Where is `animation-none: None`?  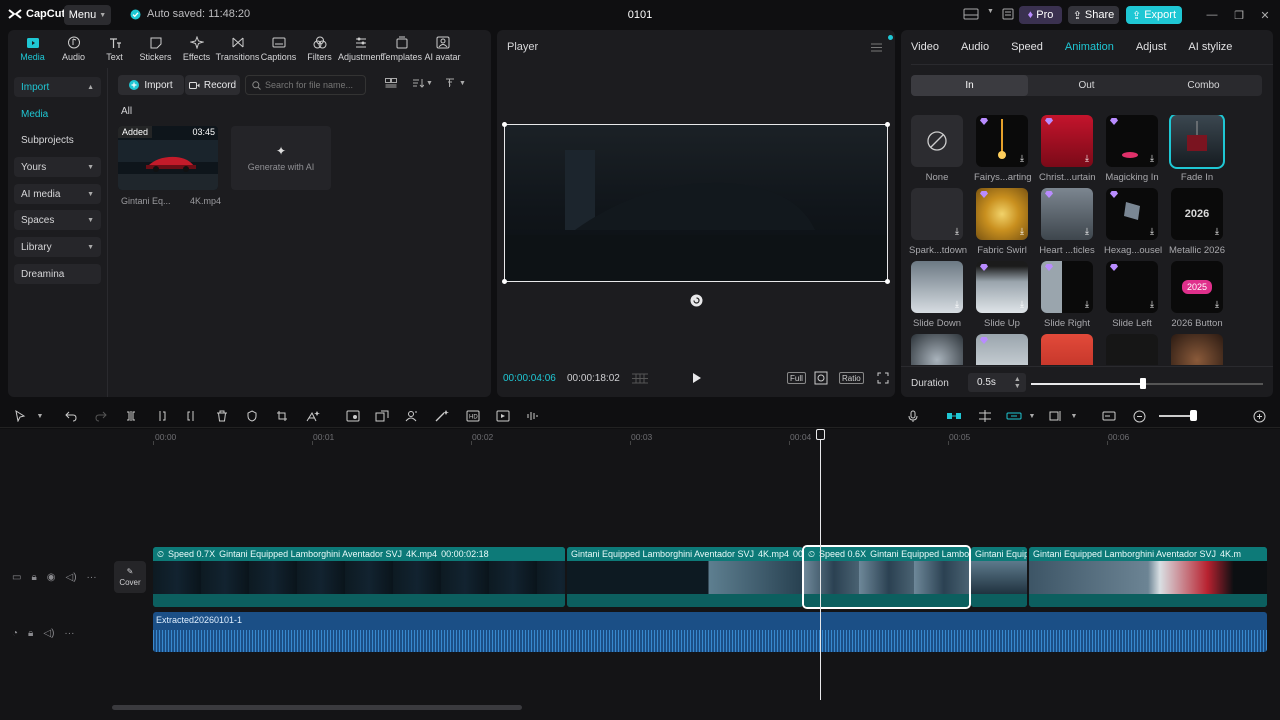
animation-none: None is located at coordinates (937, 149).